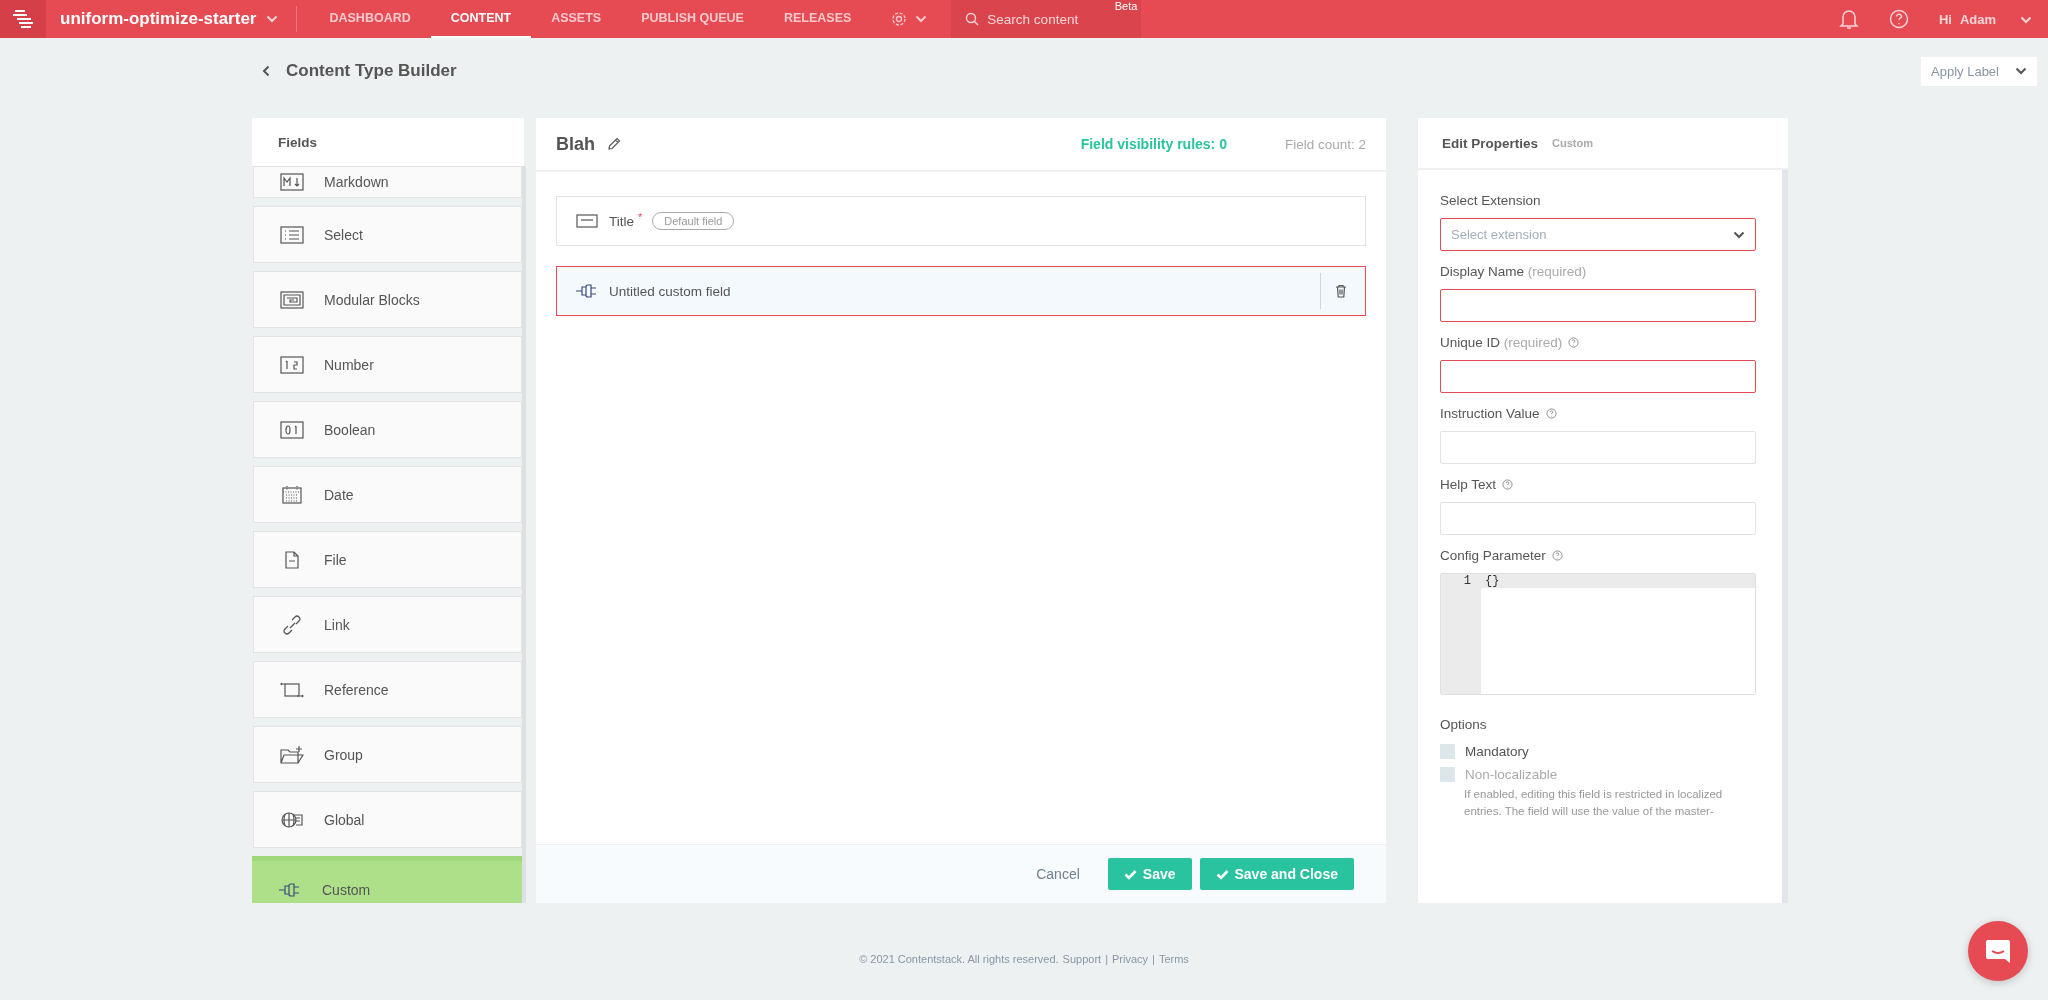 Image resolution: width=2048 pixels, height=1000 pixels. Describe the element at coordinates (292, 429) in the screenshot. I see `boolean-box-icon` at that location.